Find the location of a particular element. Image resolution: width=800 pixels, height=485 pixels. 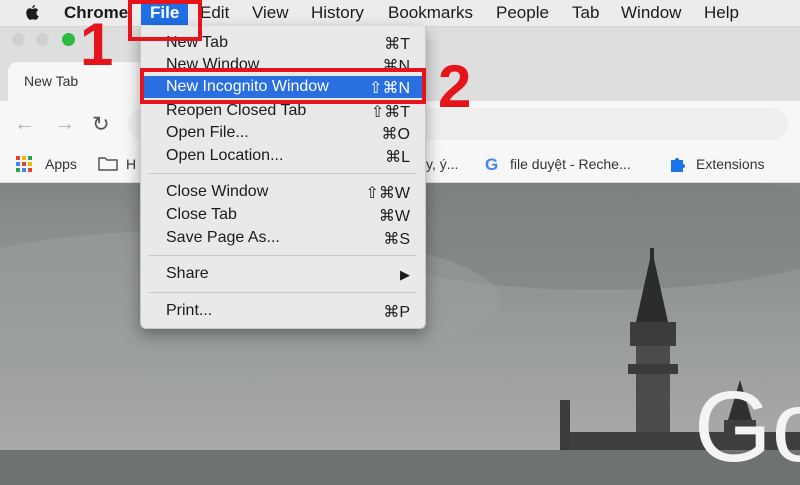

menu-item-label: Share is located at coordinates (187, 273).